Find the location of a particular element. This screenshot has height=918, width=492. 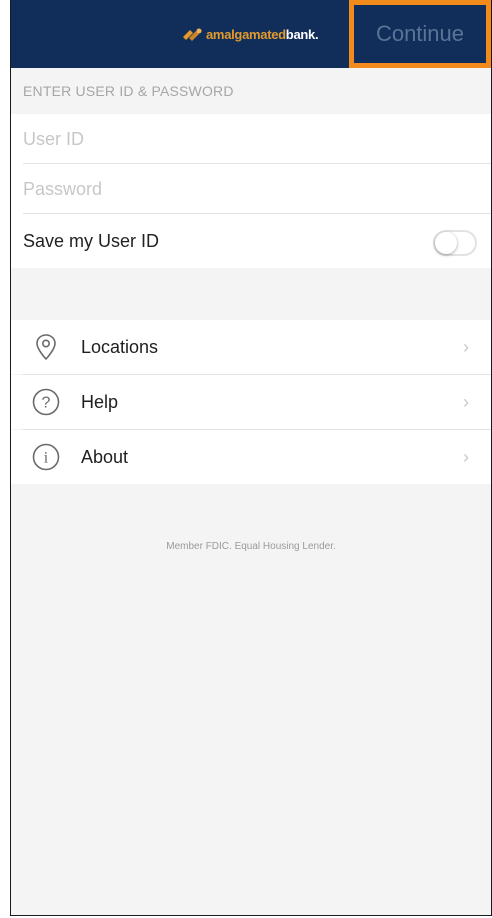

menu-item-locations: Locations › is located at coordinates (251, 347).